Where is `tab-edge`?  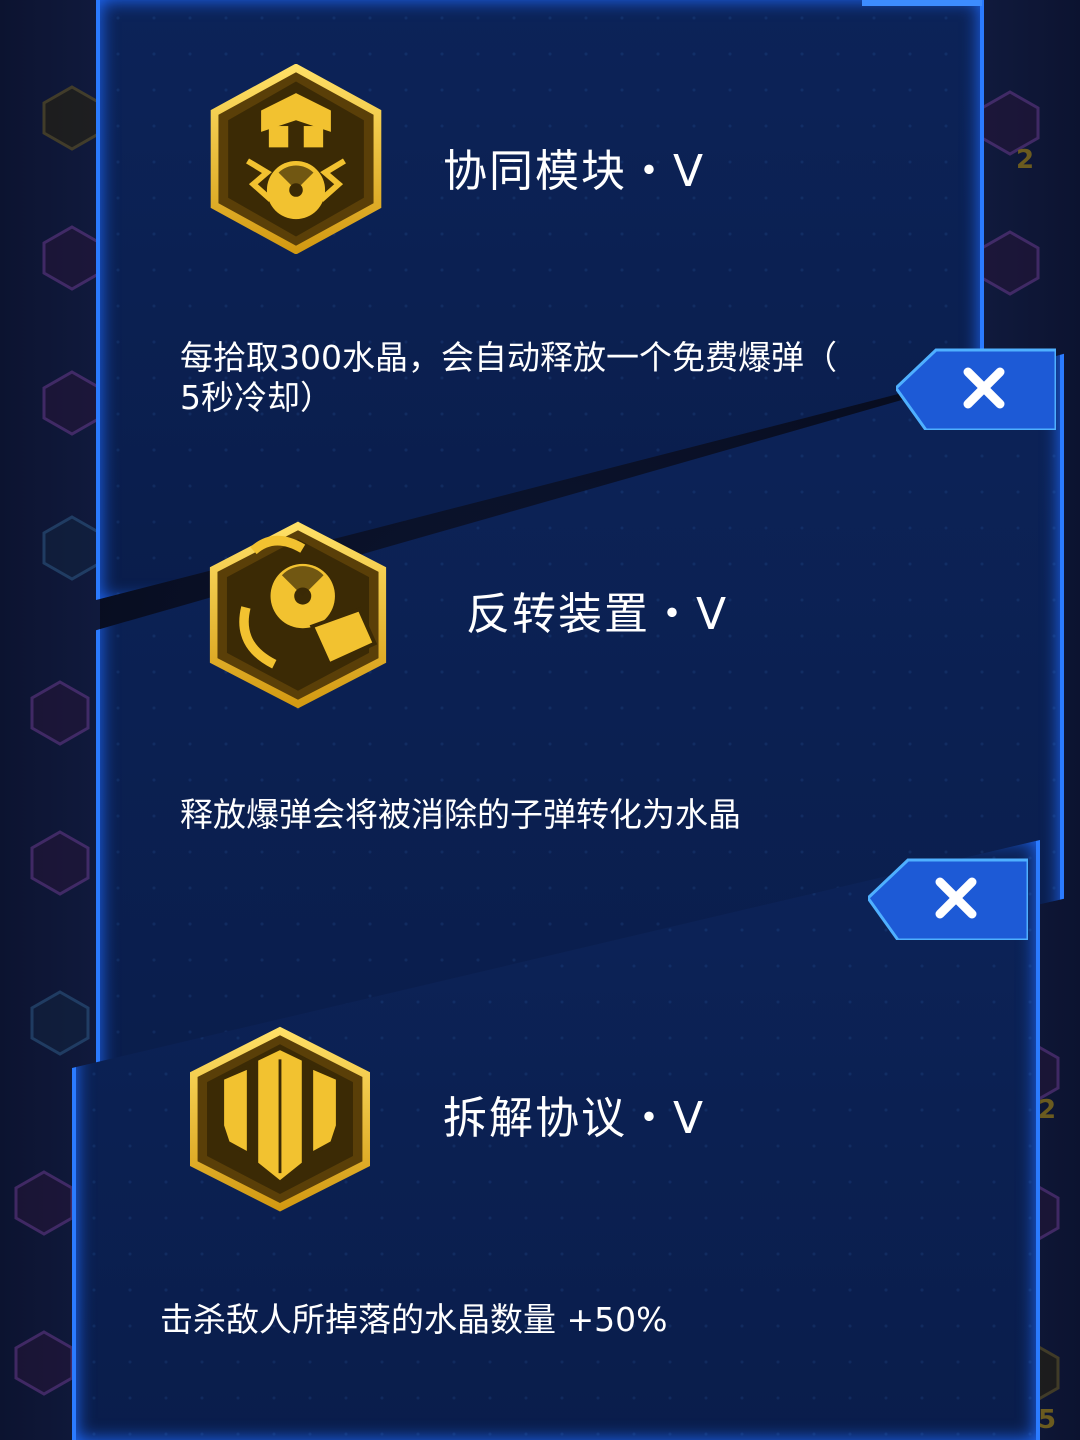 tab-edge is located at coordinates (922, 3).